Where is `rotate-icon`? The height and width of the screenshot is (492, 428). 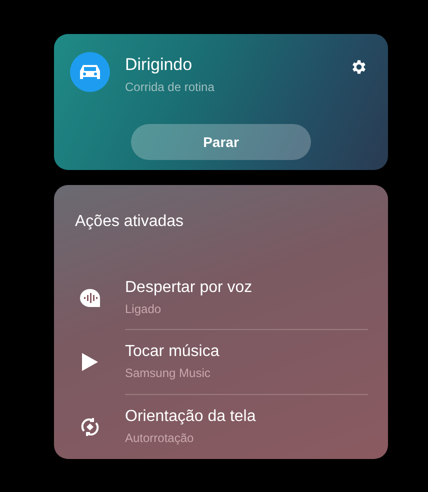
rotate-icon is located at coordinates (90, 426).